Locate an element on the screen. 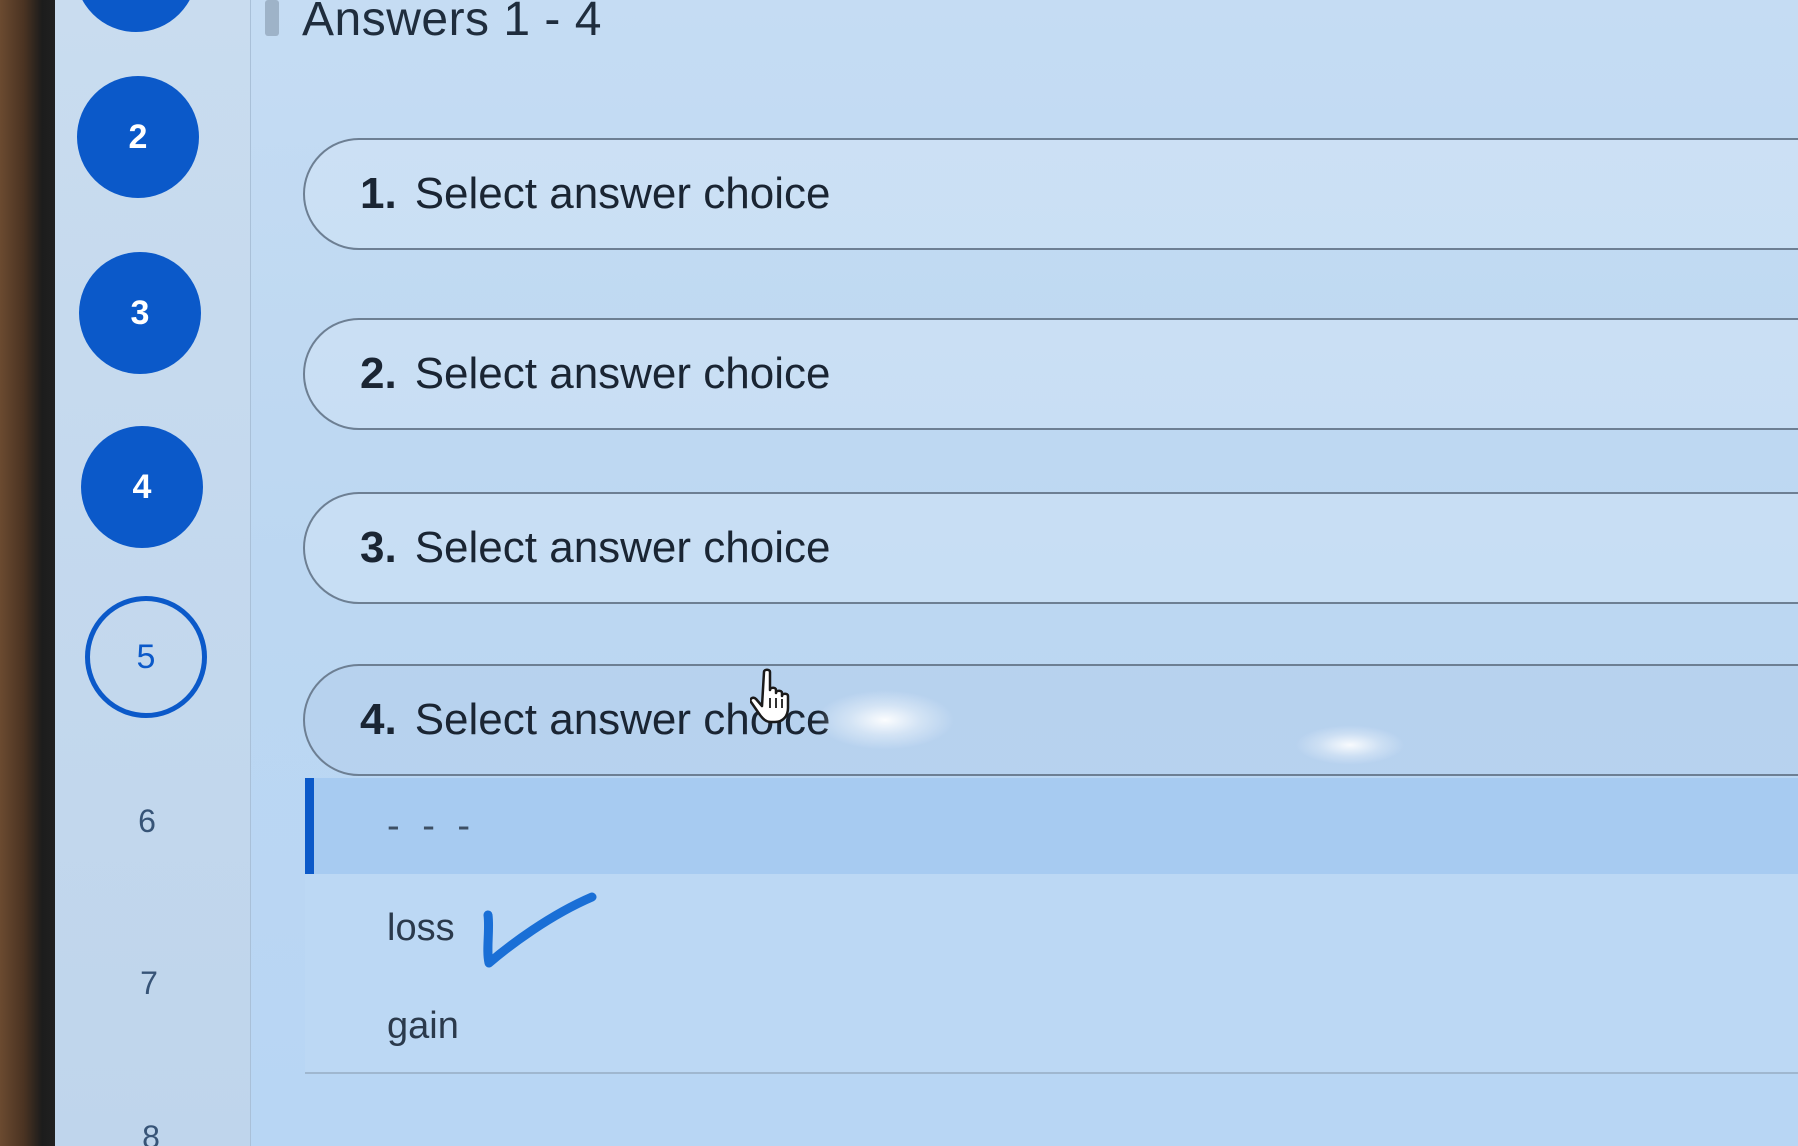 This screenshot has height=1146, width=1798. answer-number: 3. is located at coordinates (378, 547).